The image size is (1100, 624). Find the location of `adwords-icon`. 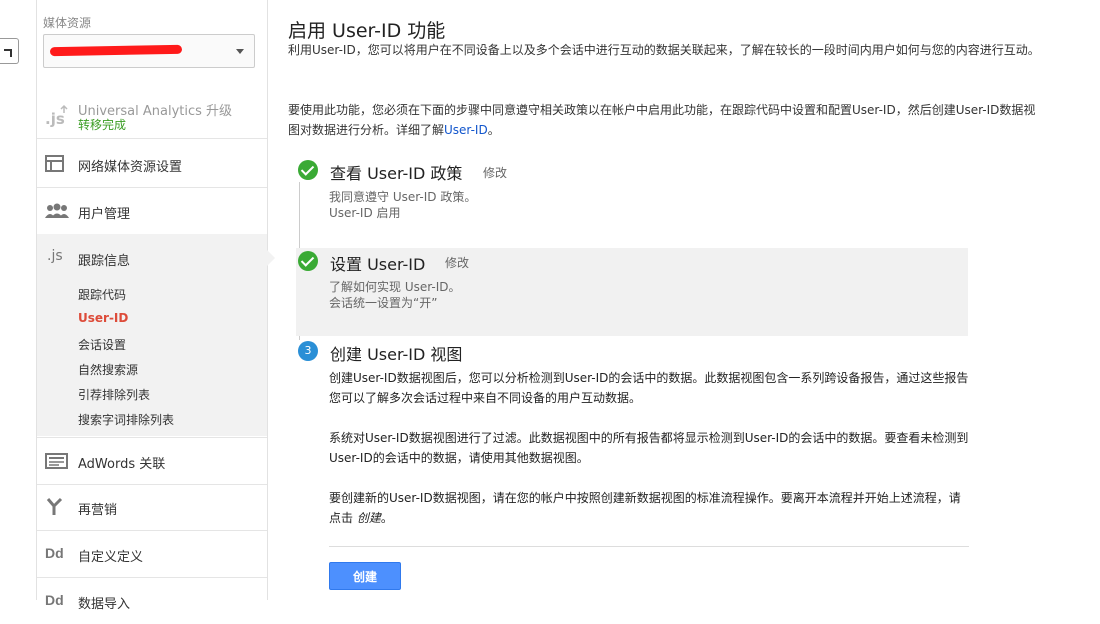

adwords-icon is located at coordinates (57, 462).